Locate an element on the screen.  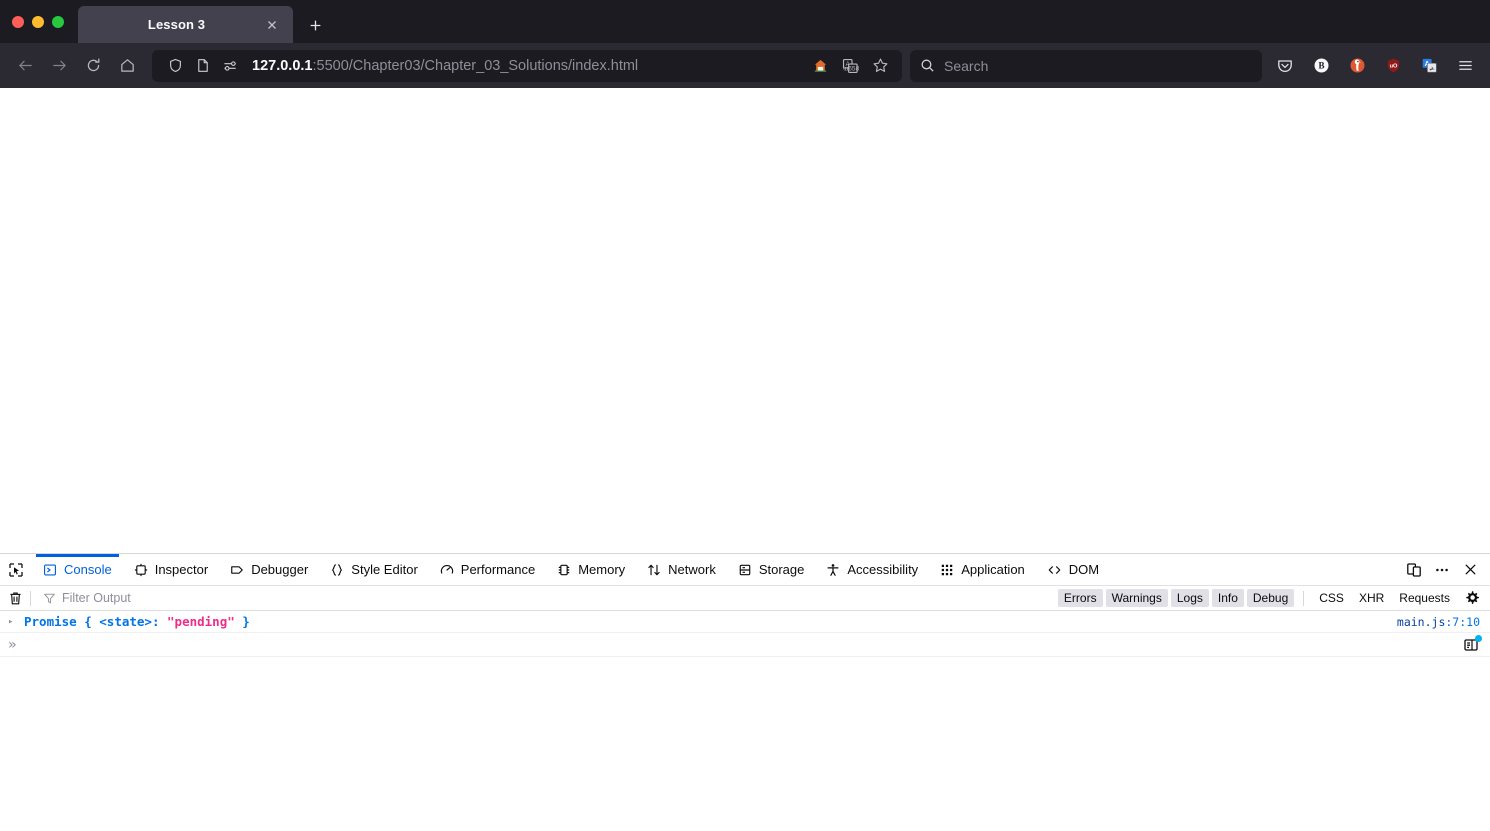
bitwarden-icon: B is located at coordinates (1321, 66).